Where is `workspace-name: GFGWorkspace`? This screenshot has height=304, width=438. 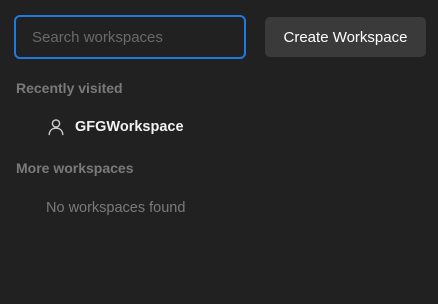
workspace-name: GFGWorkspace is located at coordinates (129, 127).